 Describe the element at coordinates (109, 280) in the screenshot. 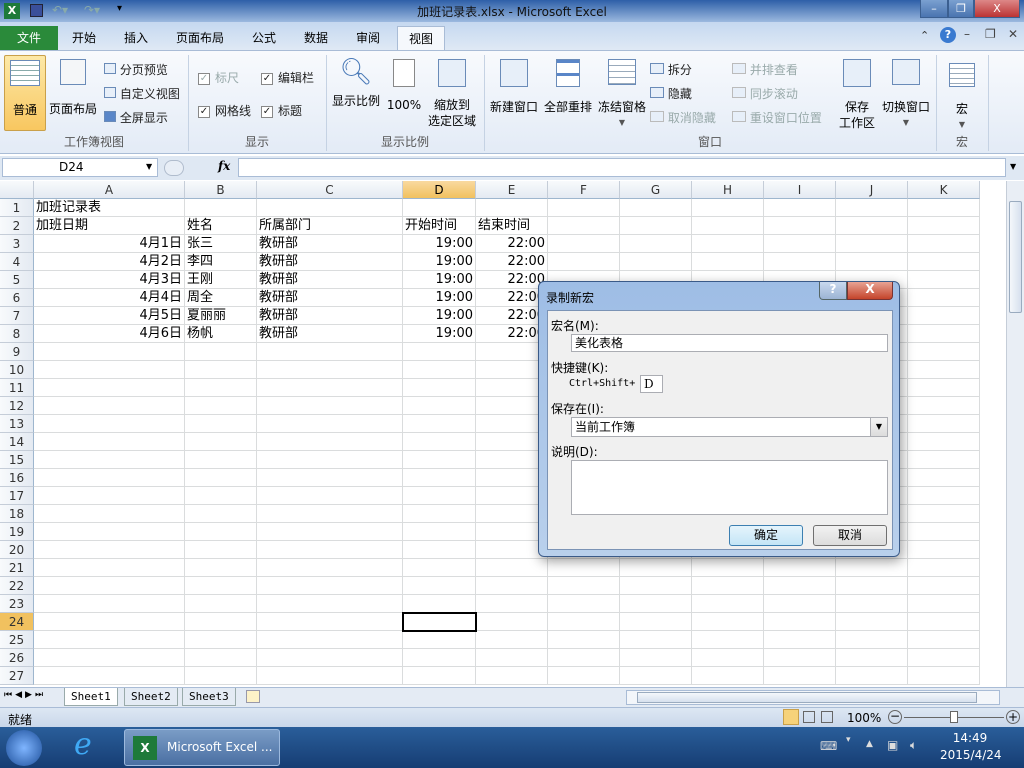

I see `cell-A5: 4月3日` at that location.